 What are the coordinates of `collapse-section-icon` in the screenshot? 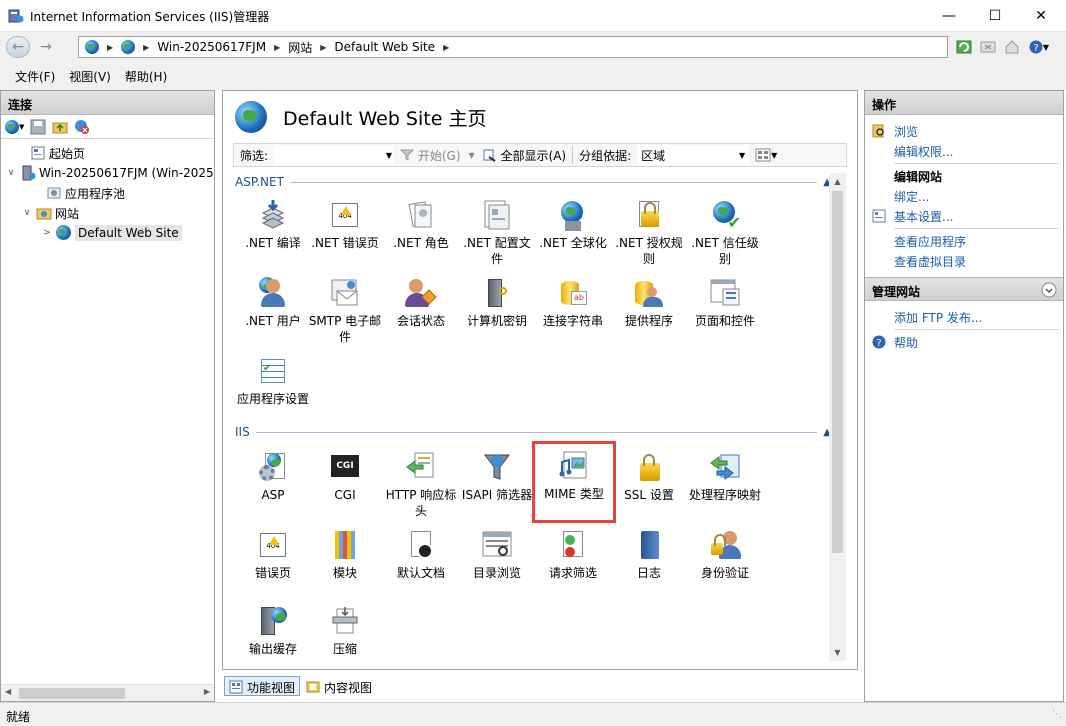 It's located at (1049, 290).